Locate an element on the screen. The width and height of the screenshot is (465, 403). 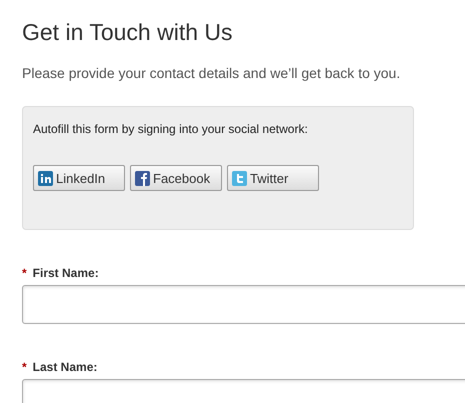
social-login-button: Facebook is located at coordinates (176, 178).